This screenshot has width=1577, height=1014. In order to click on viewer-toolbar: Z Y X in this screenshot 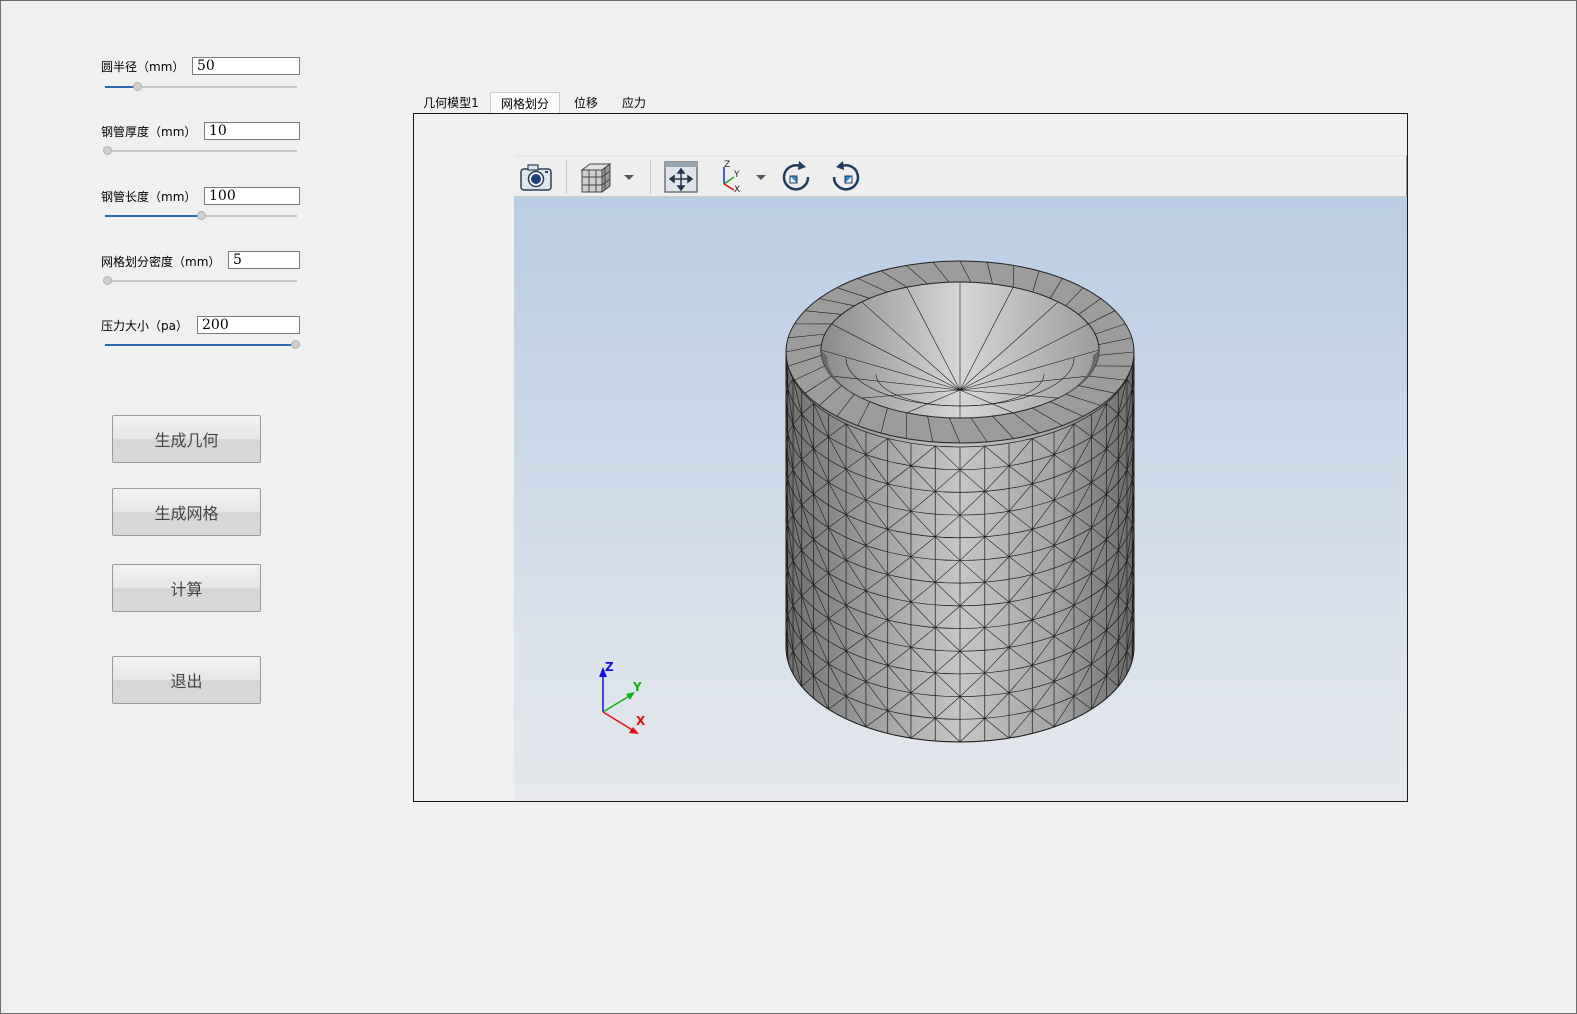, I will do `click(960, 176)`.